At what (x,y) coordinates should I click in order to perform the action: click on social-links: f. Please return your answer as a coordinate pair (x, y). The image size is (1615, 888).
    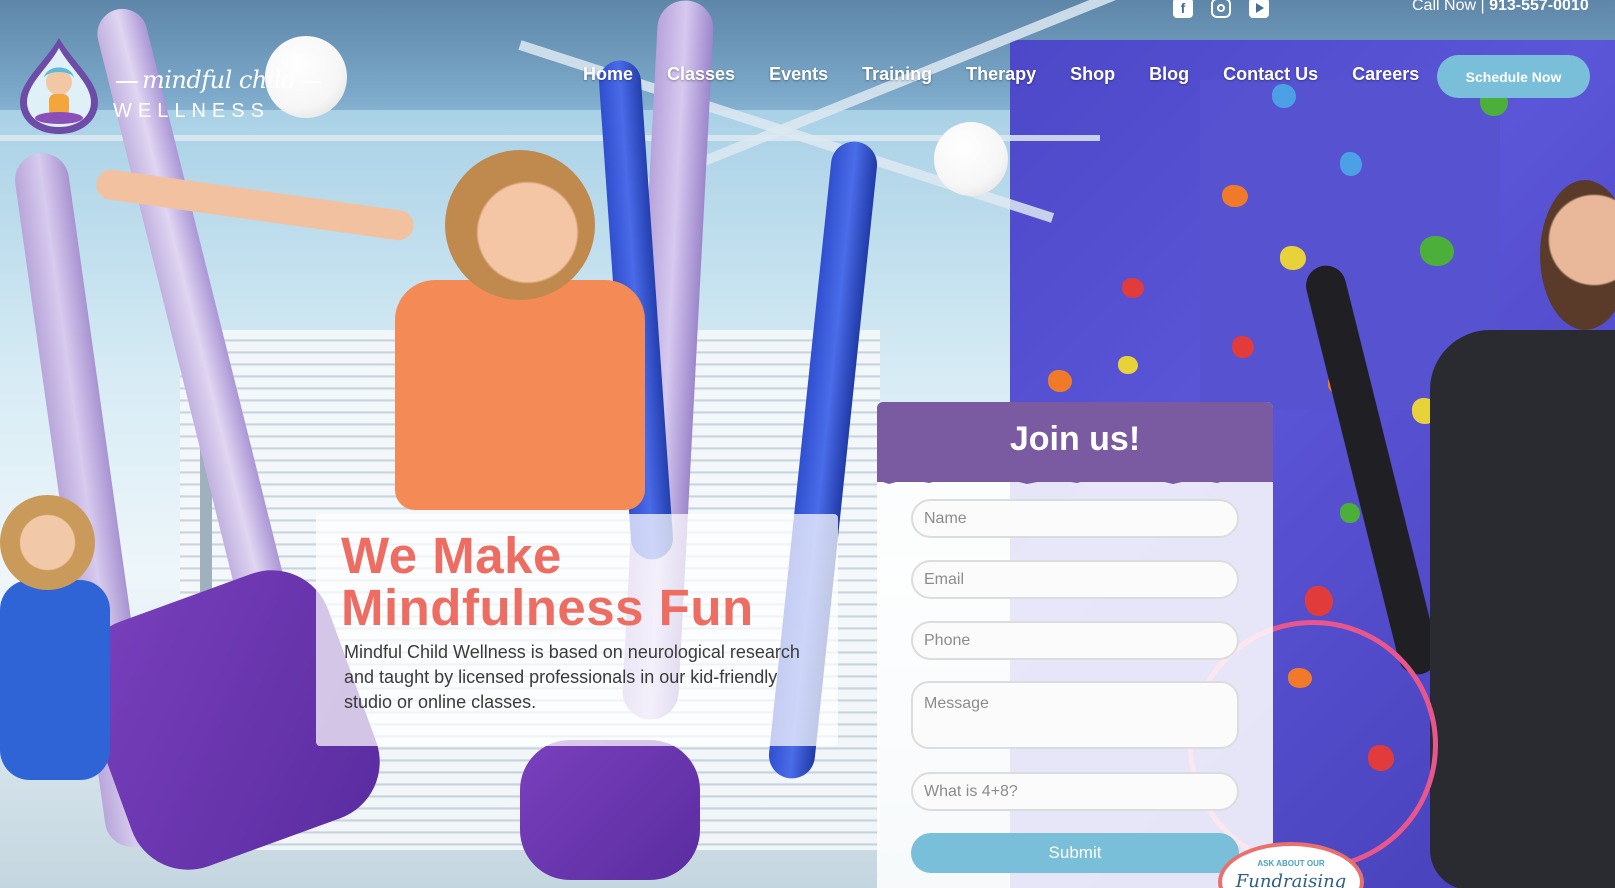
    Looking at the image, I should click on (1221, 9).